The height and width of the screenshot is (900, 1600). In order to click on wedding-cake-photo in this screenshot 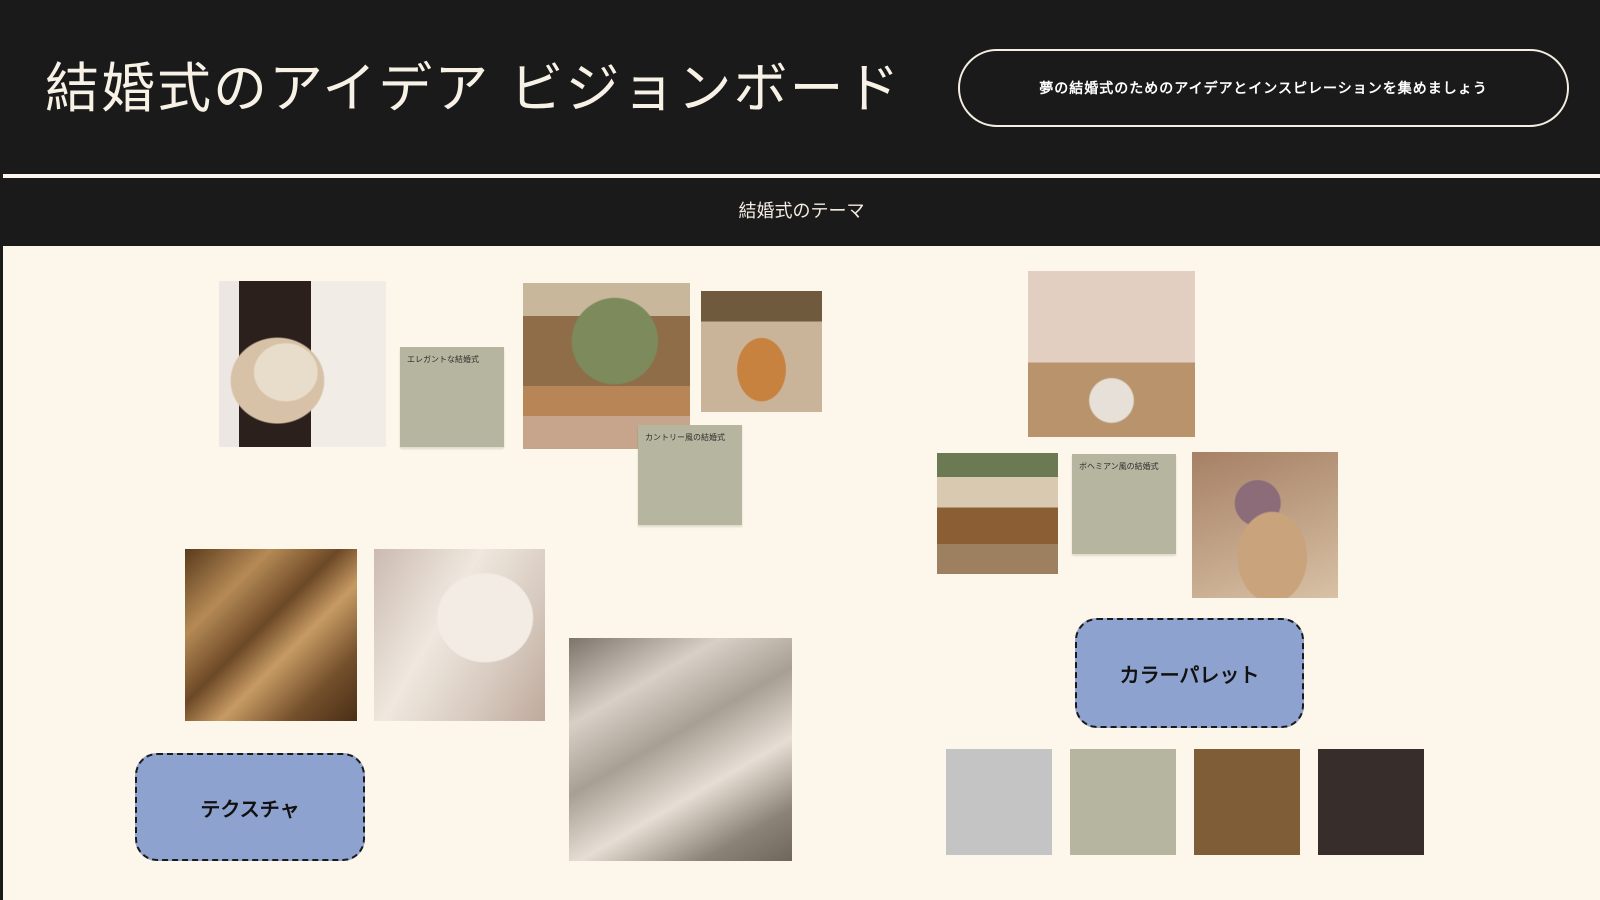, I will do `click(761, 351)`.